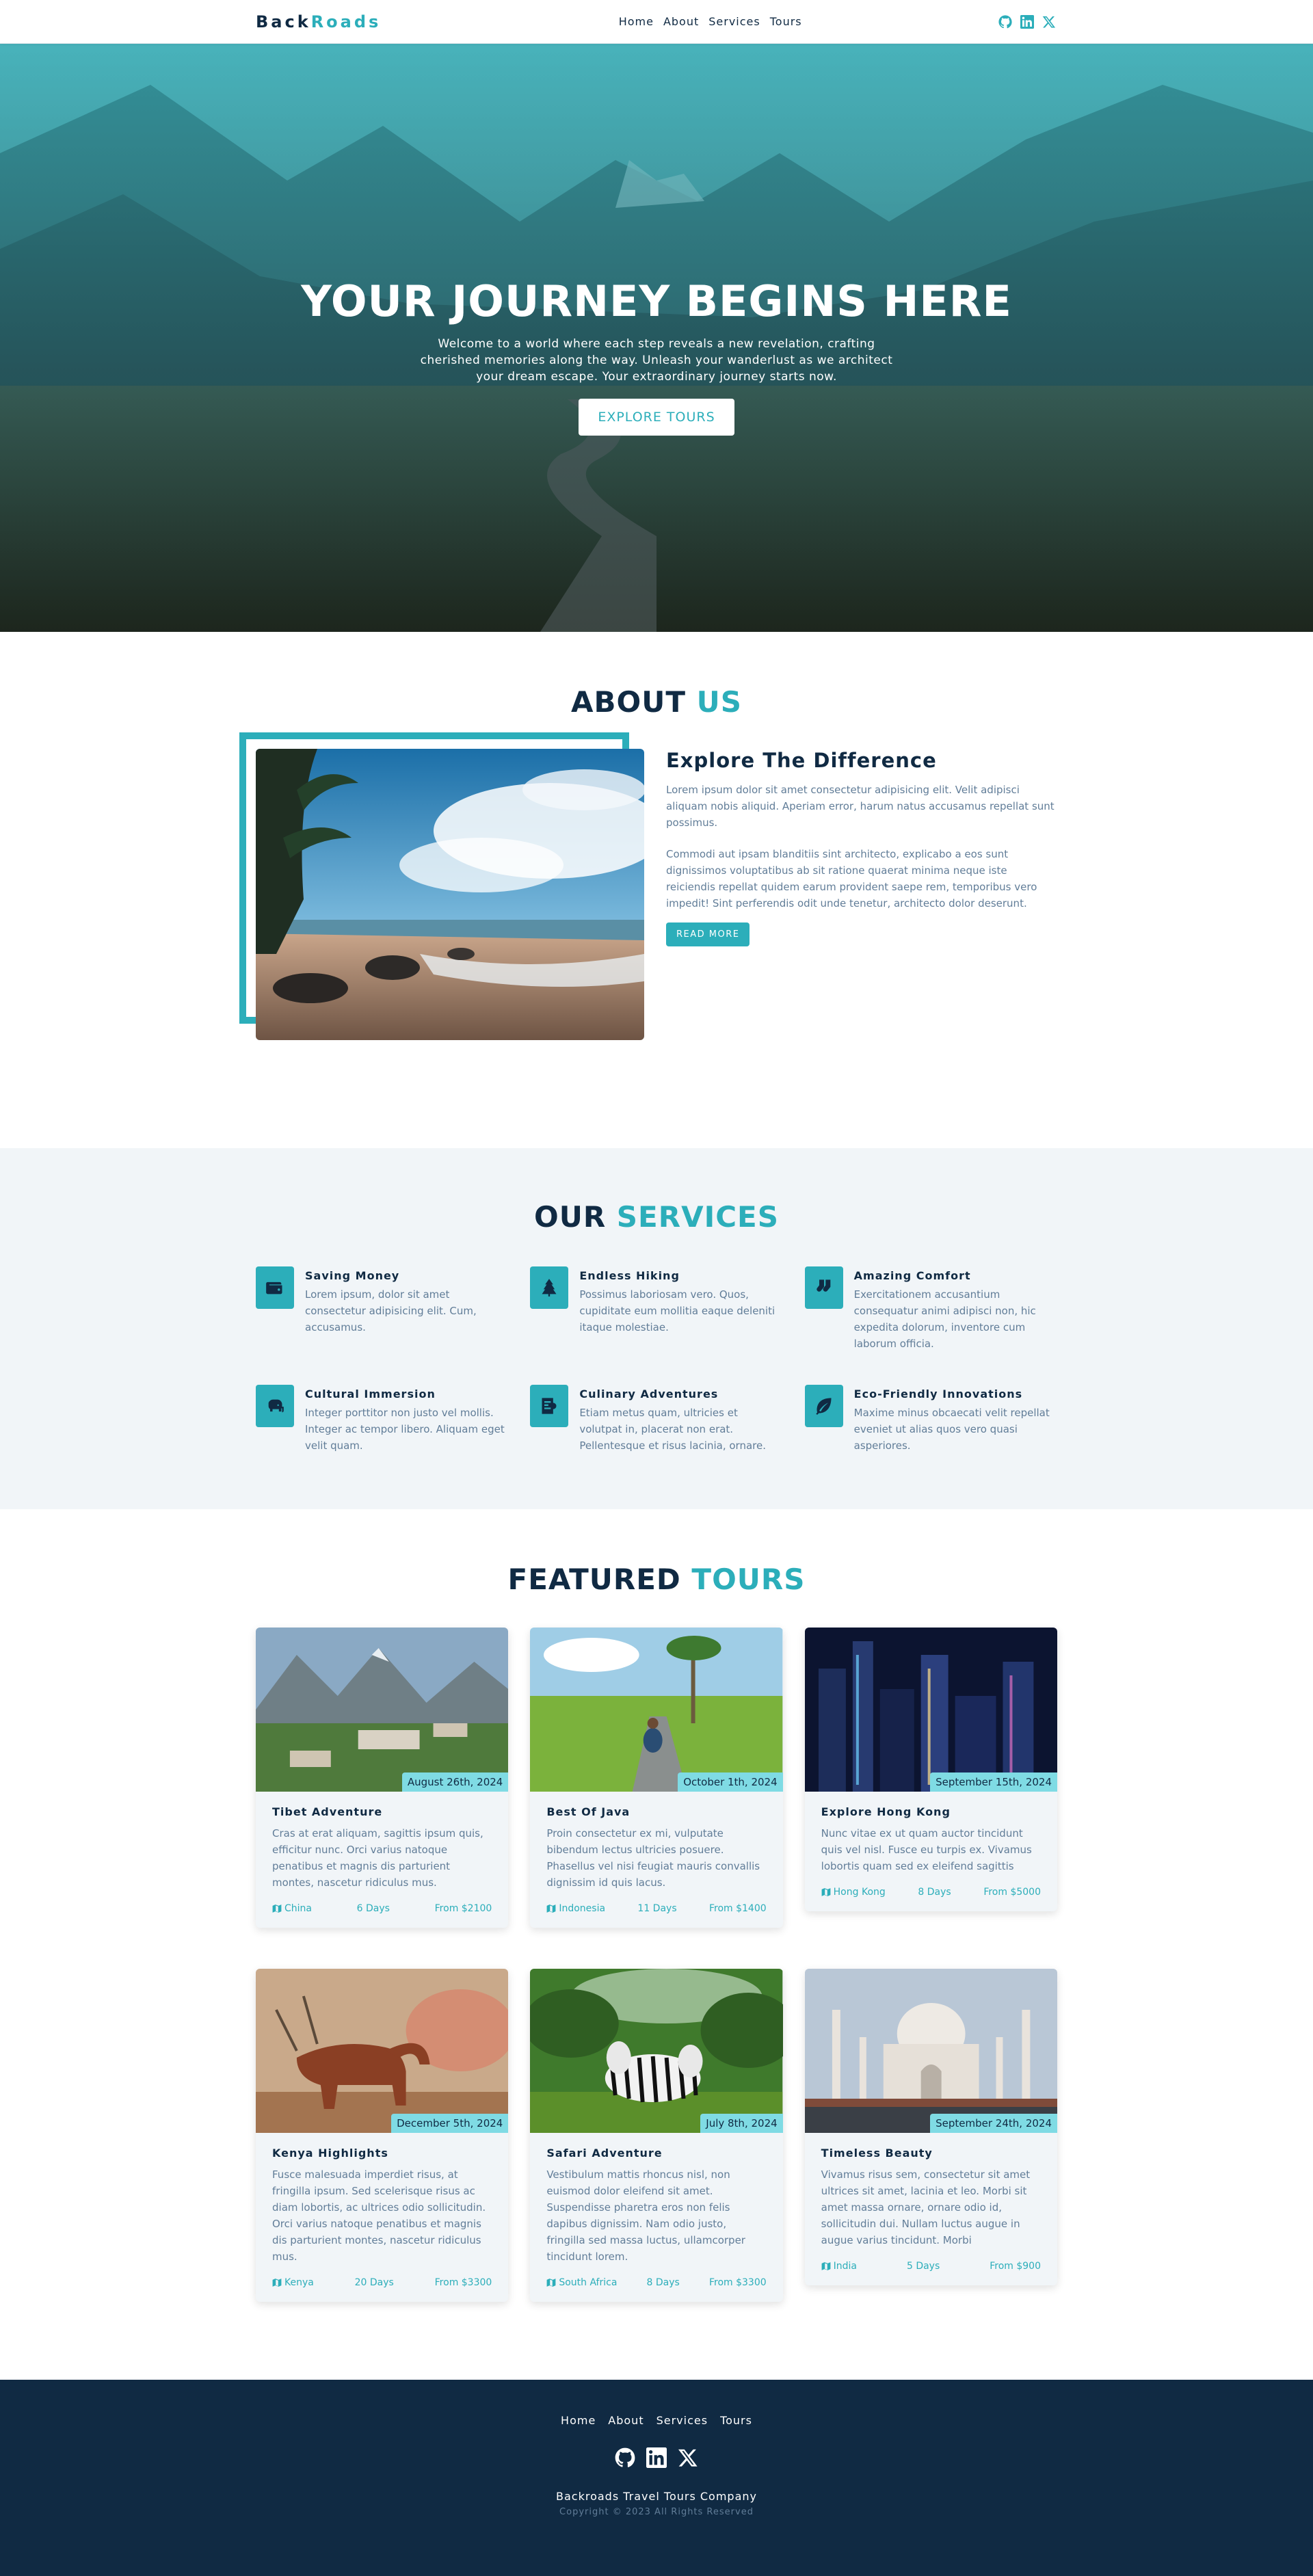 This screenshot has height=2576, width=1313. I want to click on service-title: Amazing Comfort, so click(912, 1275).